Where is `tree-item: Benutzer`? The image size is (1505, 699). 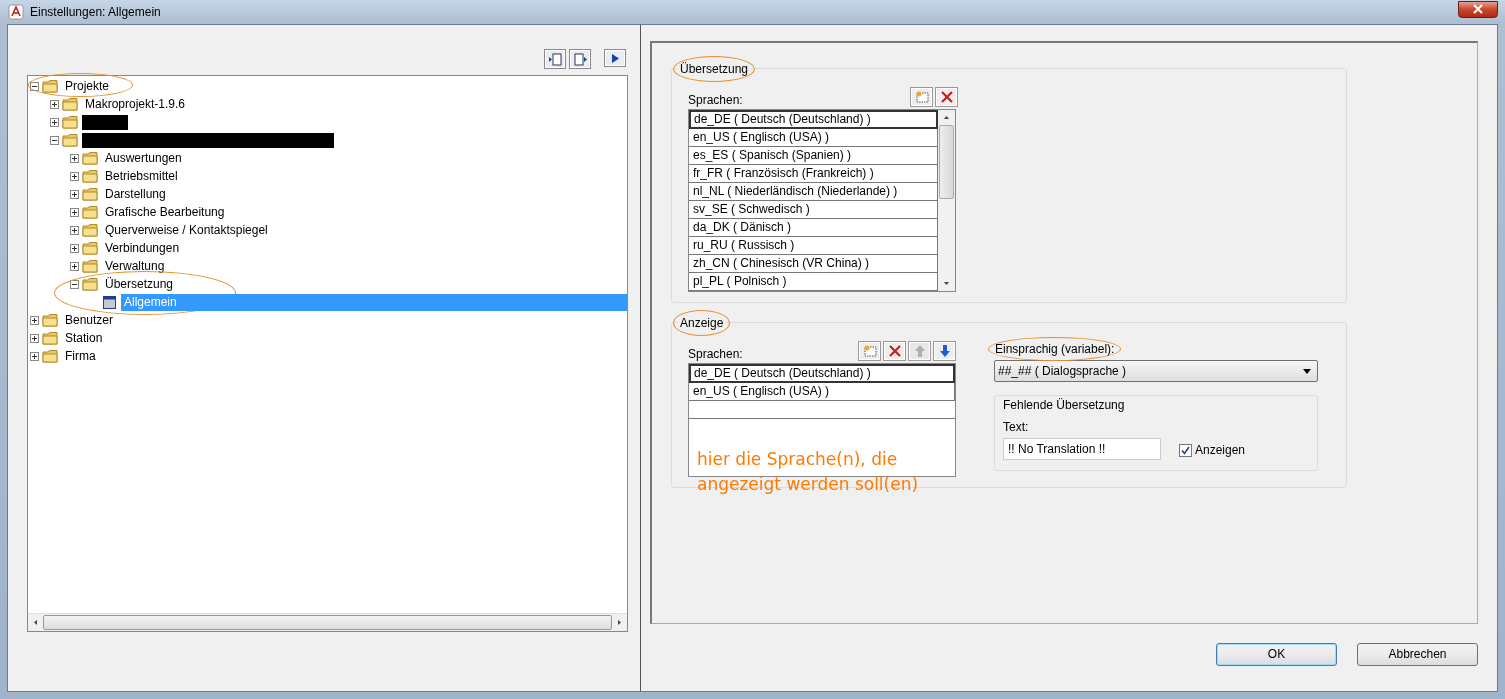 tree-item: Benutzer is located at coordinates (89, 320).